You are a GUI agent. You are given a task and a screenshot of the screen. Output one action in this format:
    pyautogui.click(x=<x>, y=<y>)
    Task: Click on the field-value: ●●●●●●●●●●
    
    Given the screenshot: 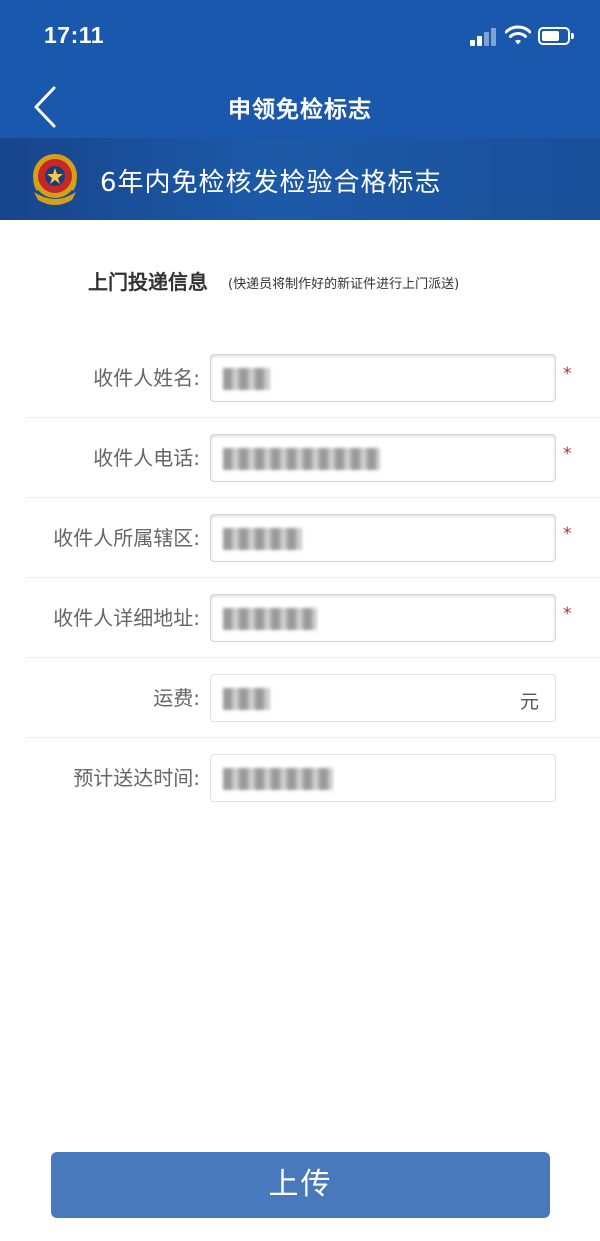 What is the action you would take?
    pyautogui.click(x=302, y=459)
    